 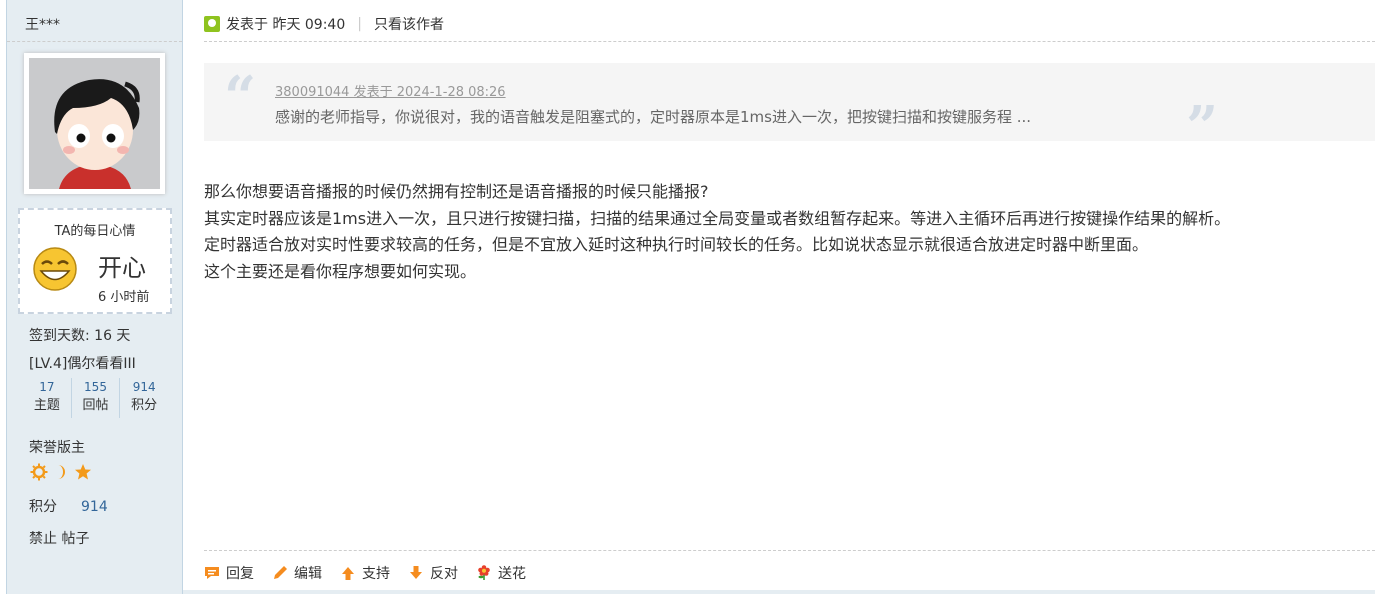 I want to click on post-actions: 回复 编辑 支持 反对 送花, so click(x=374, y=573).